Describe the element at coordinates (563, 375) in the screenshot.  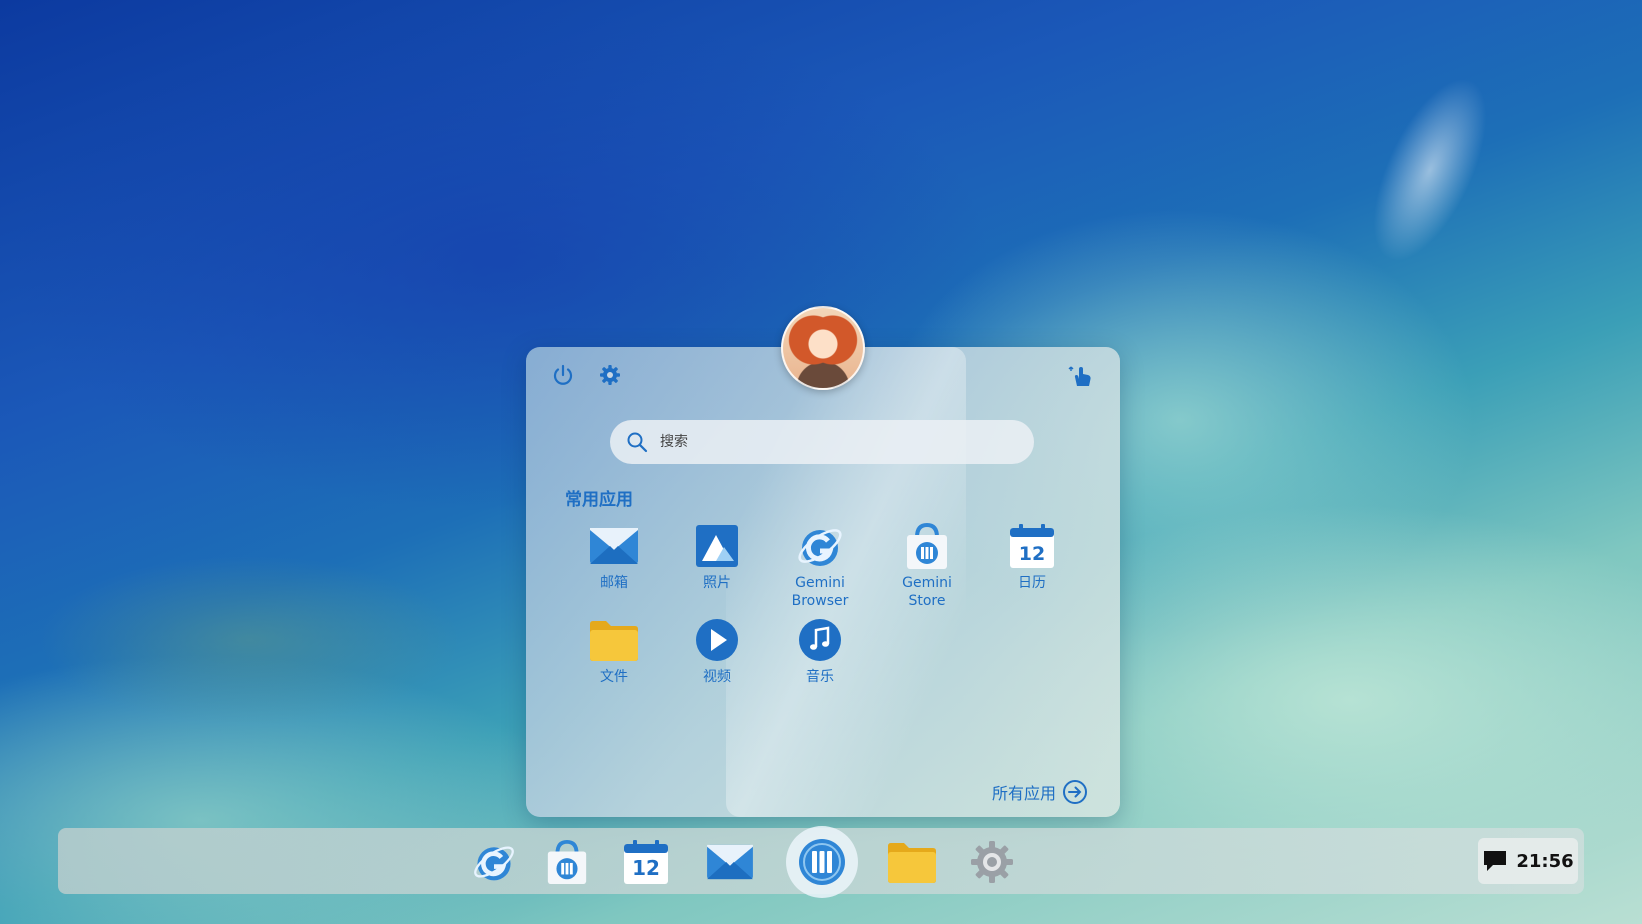
I see `power-icon` at that location.